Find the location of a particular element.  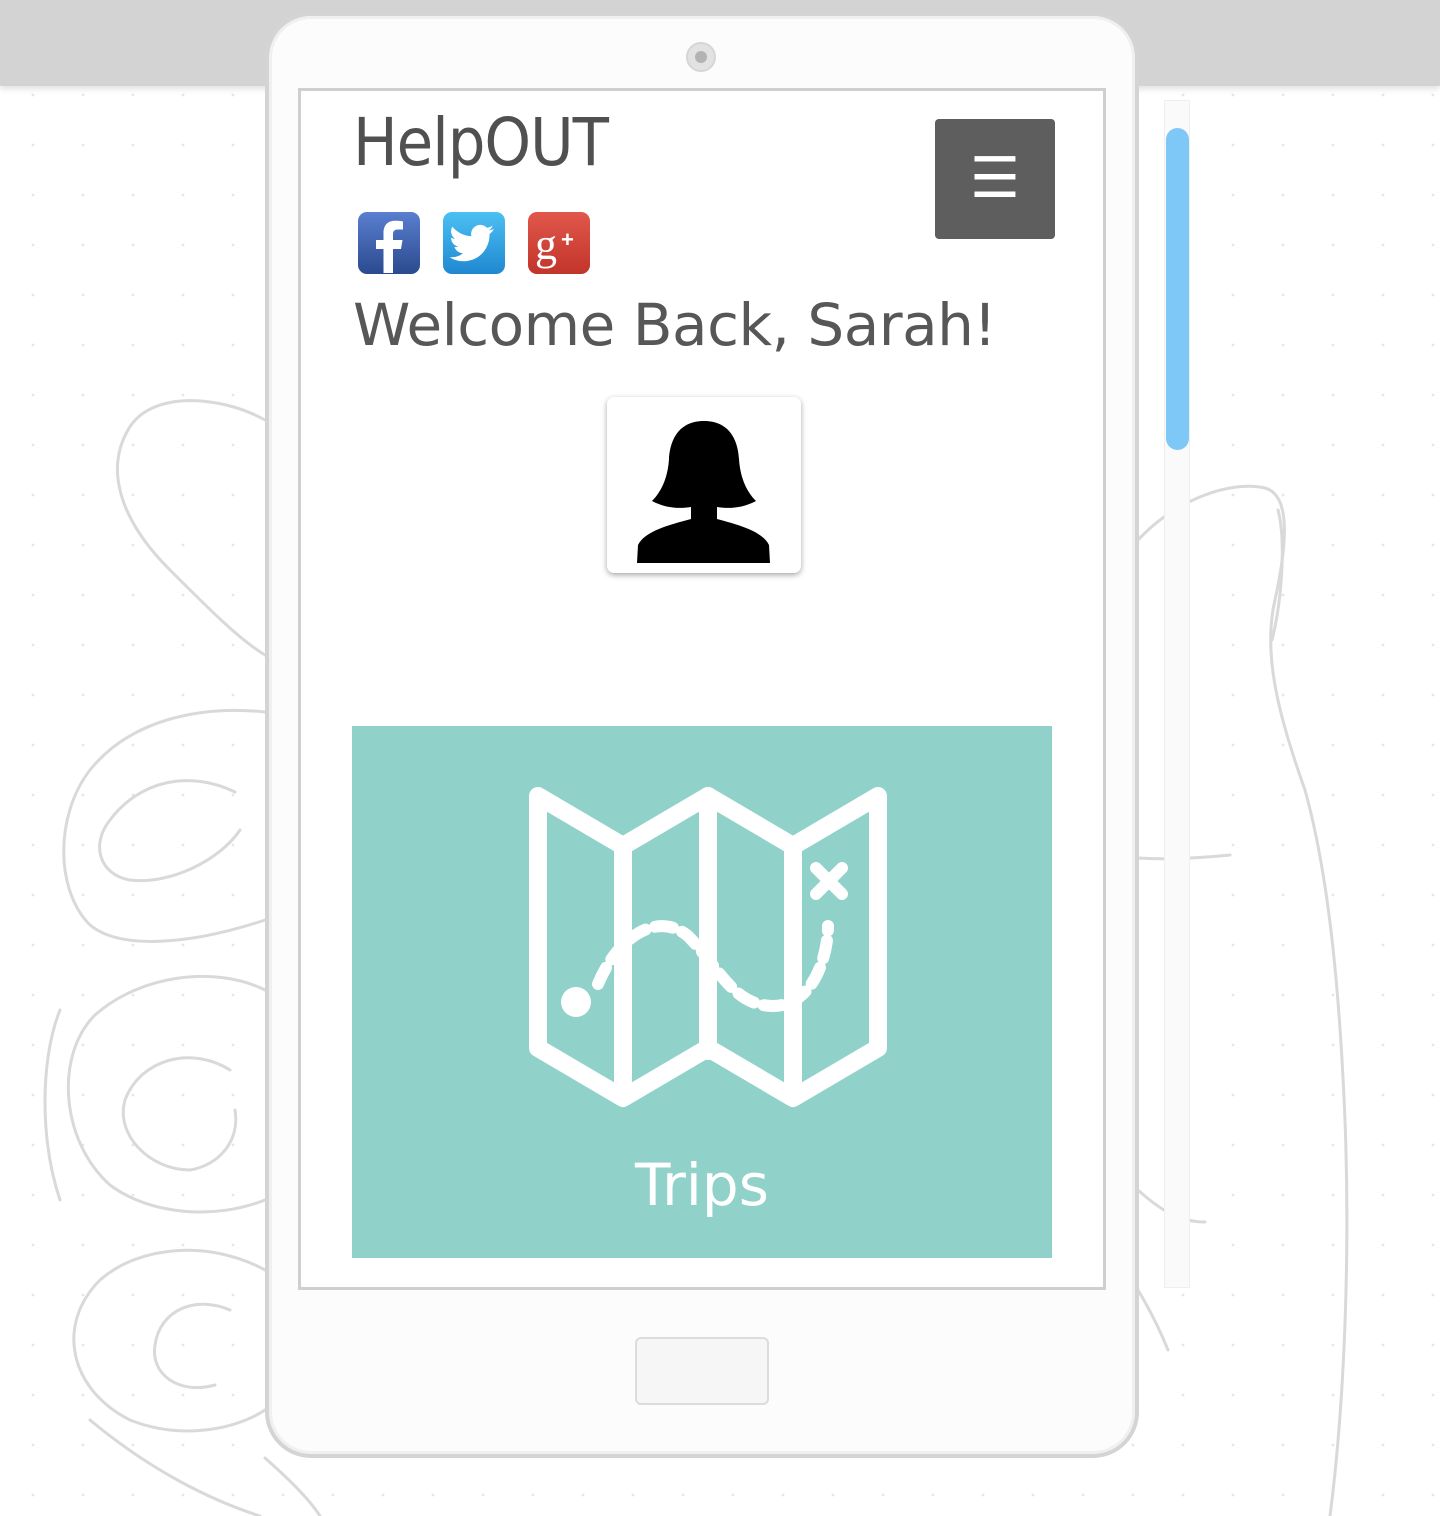

profile-avatar is located at coordinates (704, 485).